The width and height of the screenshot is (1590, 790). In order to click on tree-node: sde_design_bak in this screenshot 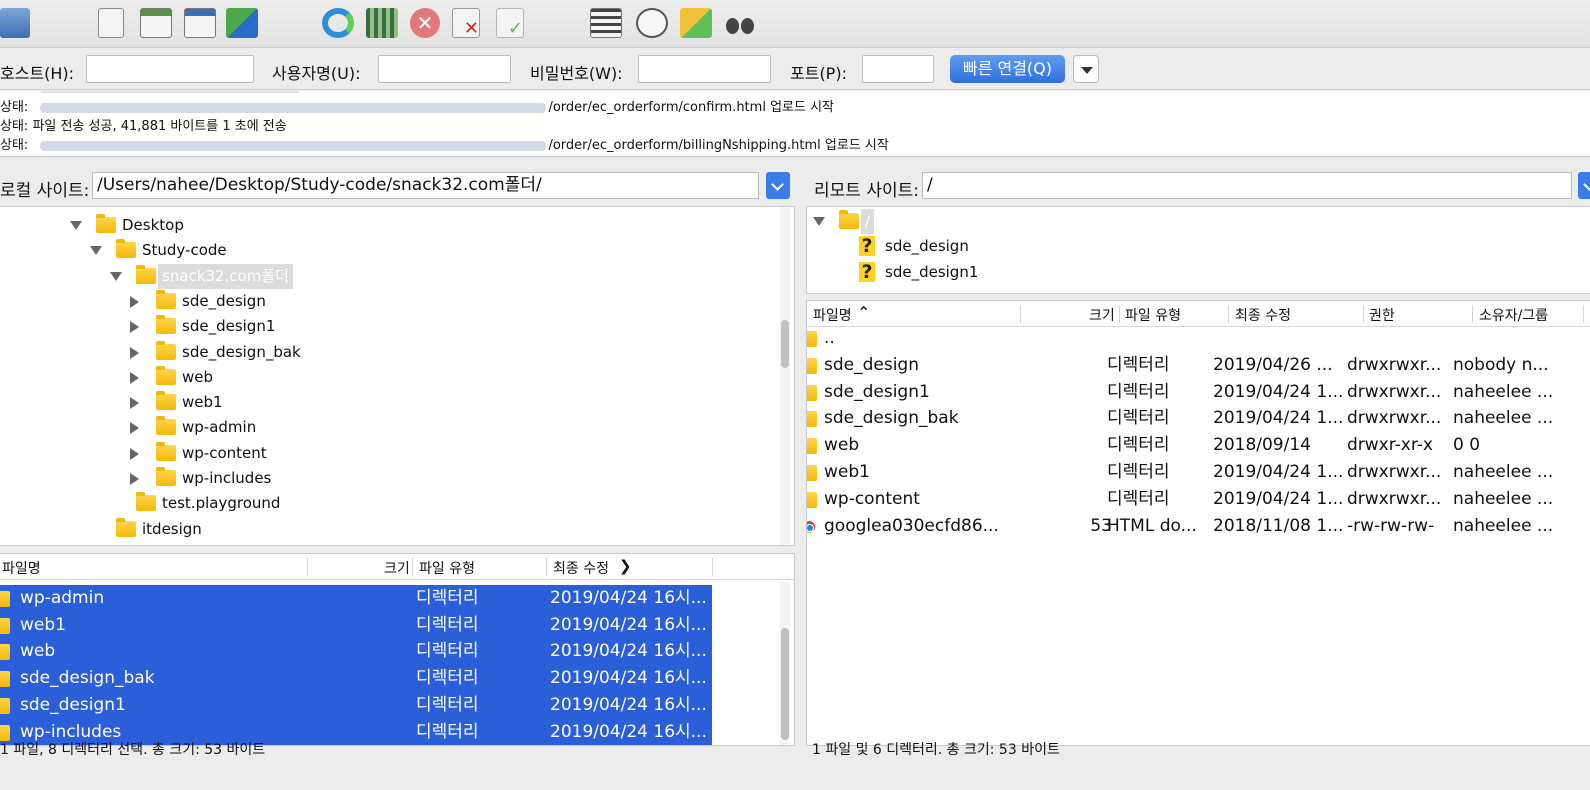, I will do `click(380, 352)`.